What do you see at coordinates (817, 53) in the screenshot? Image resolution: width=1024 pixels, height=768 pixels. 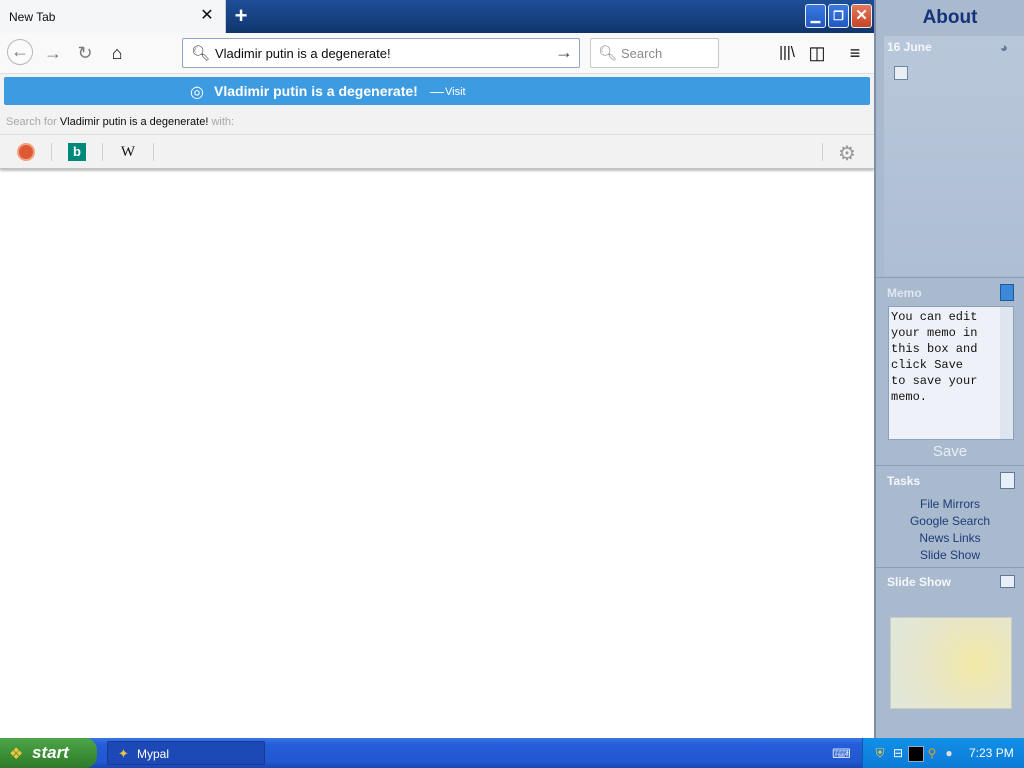 I see `sidebar-toggle-button: ◫` at bounding box center [817, 53].